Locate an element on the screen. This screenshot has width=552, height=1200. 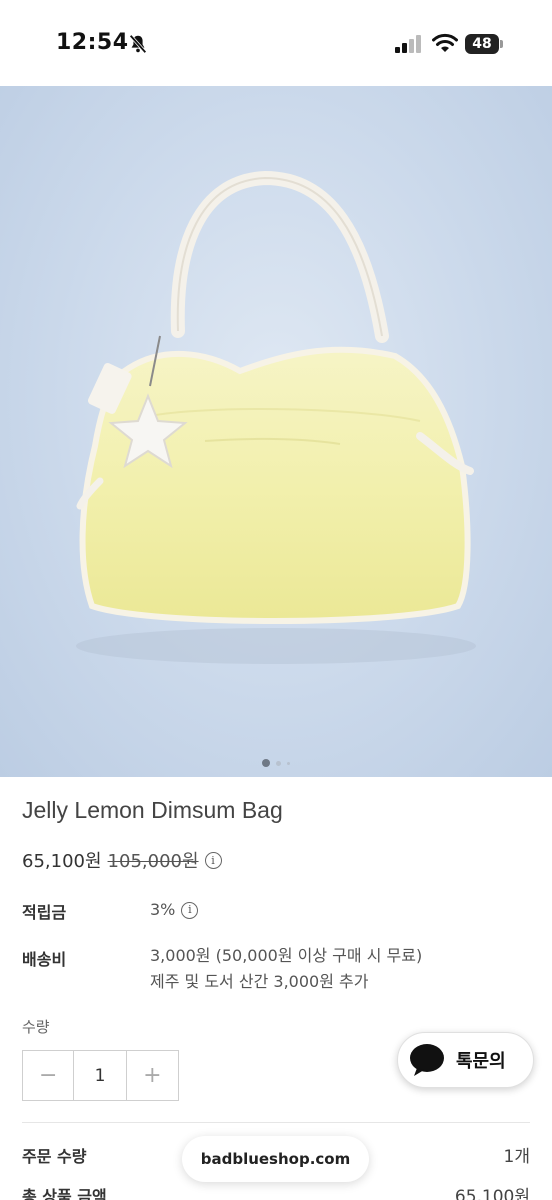
decrease-button: − is located at coordinates (49, 1075).